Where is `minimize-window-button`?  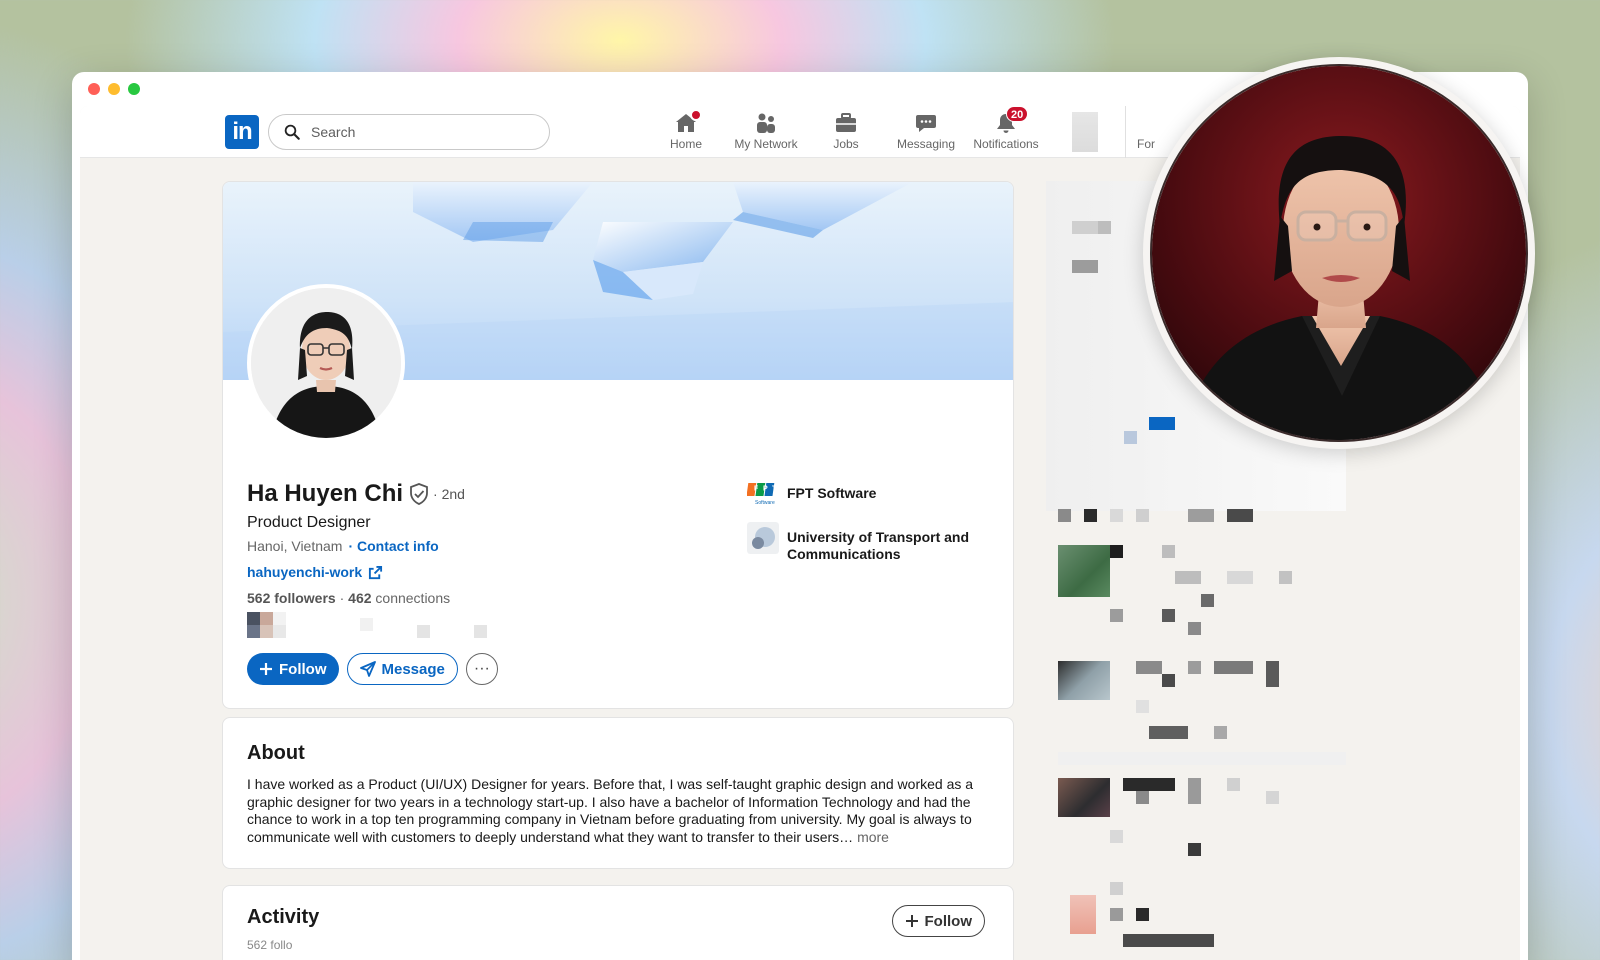 minimize-window-button is located at coordinates (114, 89).